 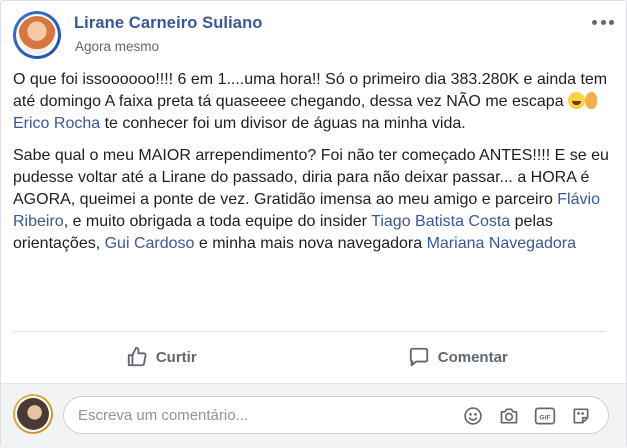 What do you see at coordinates (440, 221) in the screenshot?
I see `mention-link: Tiago Batista Costa` at bounding box center [440, 221].